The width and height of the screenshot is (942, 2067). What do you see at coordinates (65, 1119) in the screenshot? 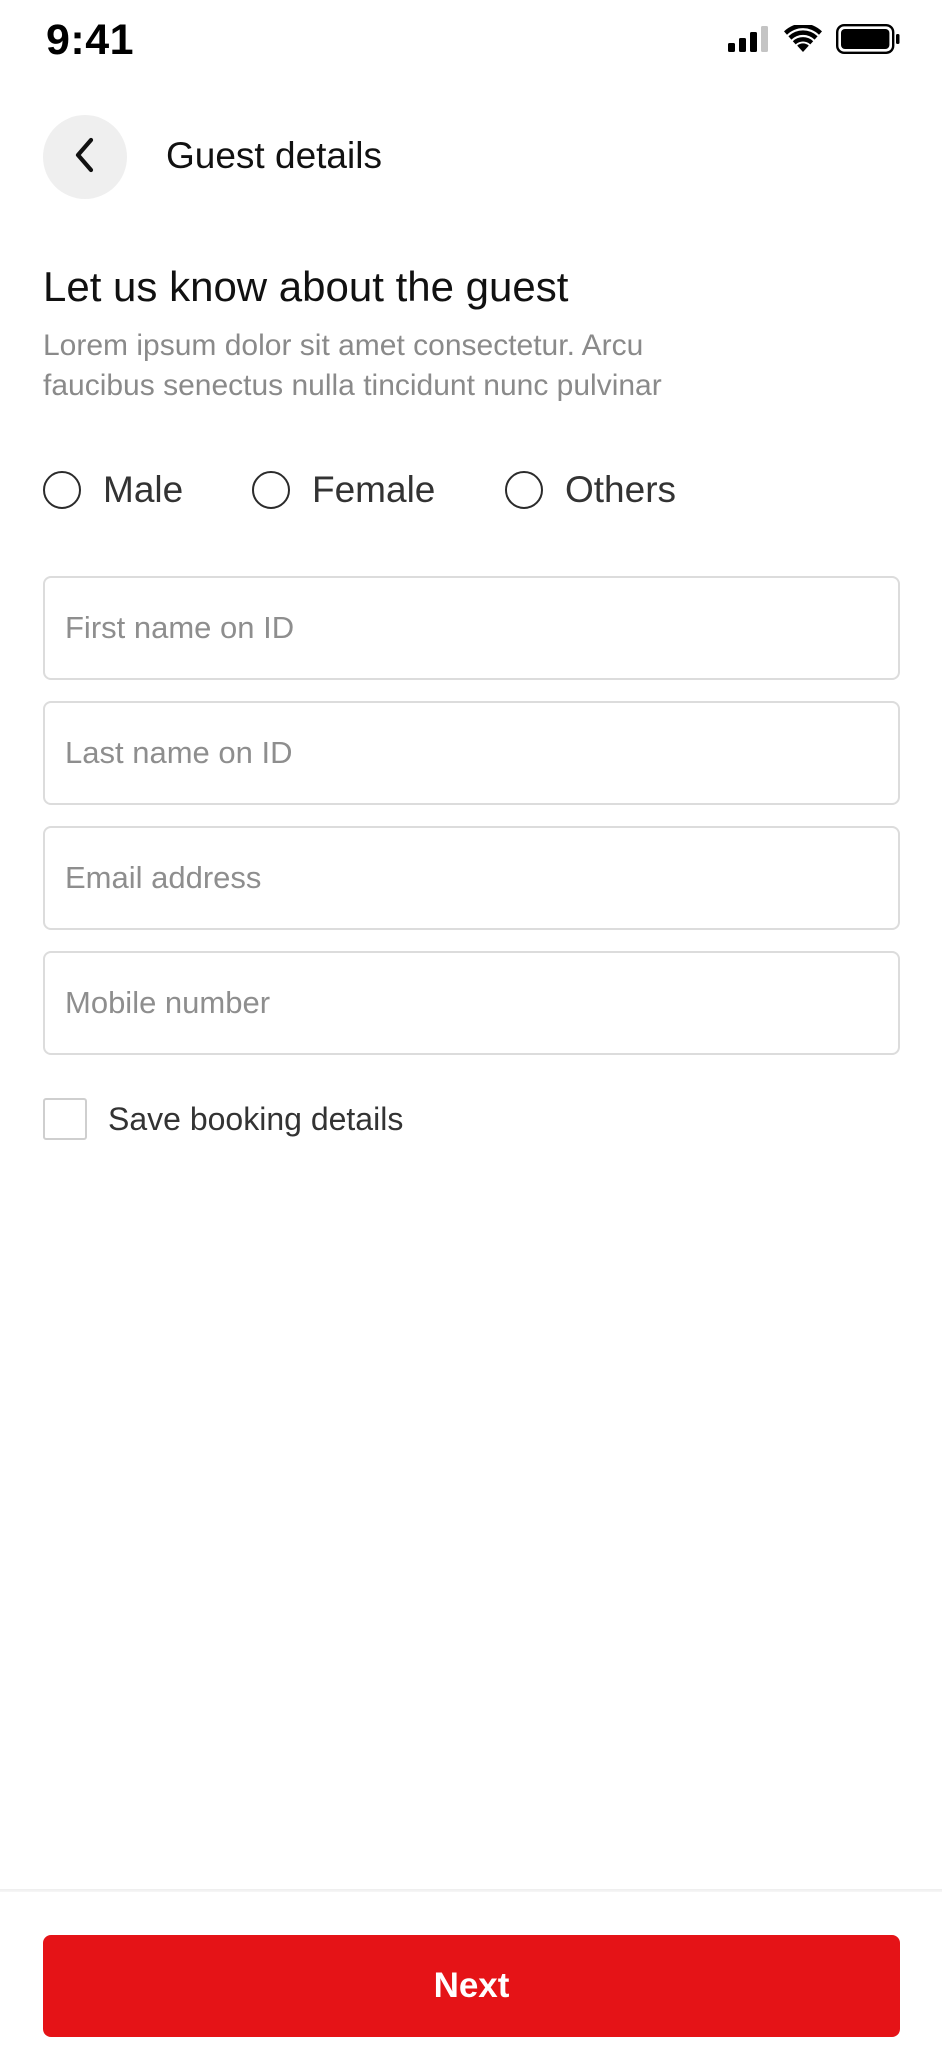
I see `save-booking-details-checkbox` at bounding box center [65, 1119].